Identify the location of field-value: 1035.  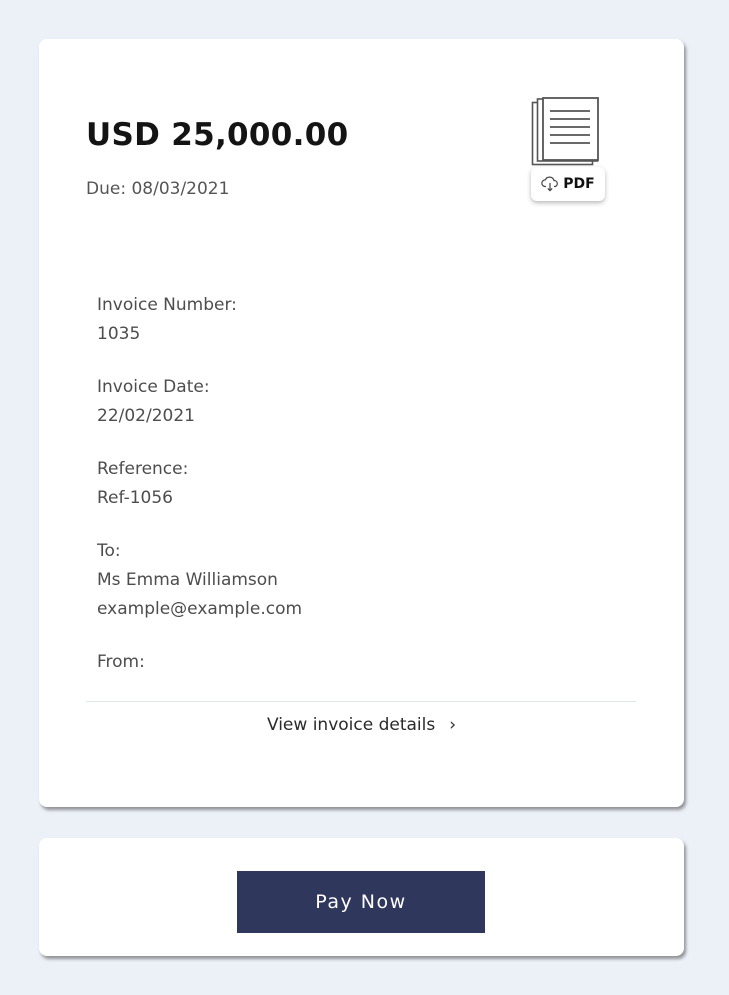
(119, 334).